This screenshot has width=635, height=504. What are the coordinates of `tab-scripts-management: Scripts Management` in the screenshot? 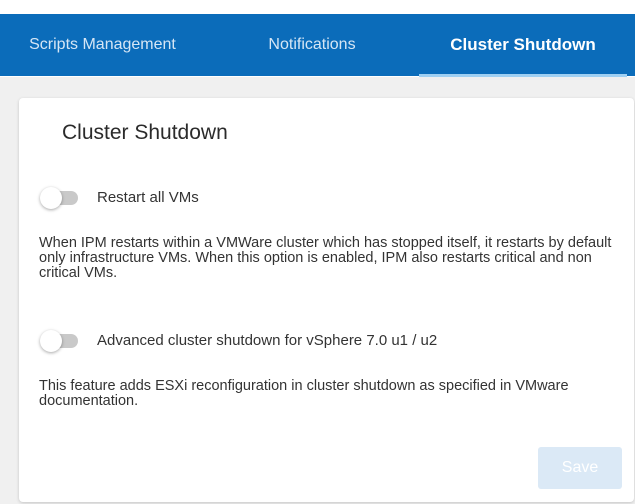 It's located at (102, 45).